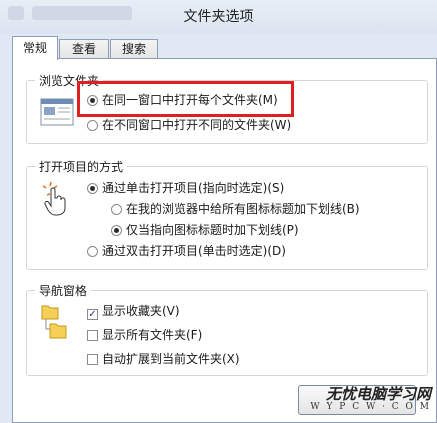 Image resolution: width=437 pixels, height=423 pixels. I want to click on title-bar: 文件夹选项, so click(218, 17).